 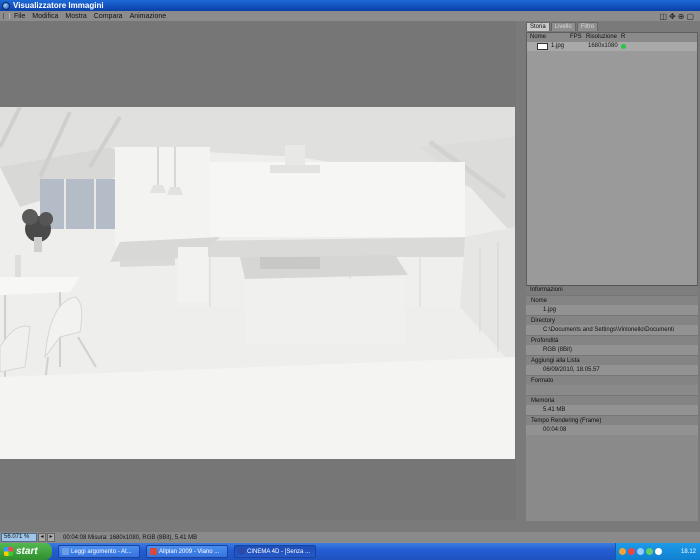 I want to click on info-value-formato, so click(x=612, y=390).